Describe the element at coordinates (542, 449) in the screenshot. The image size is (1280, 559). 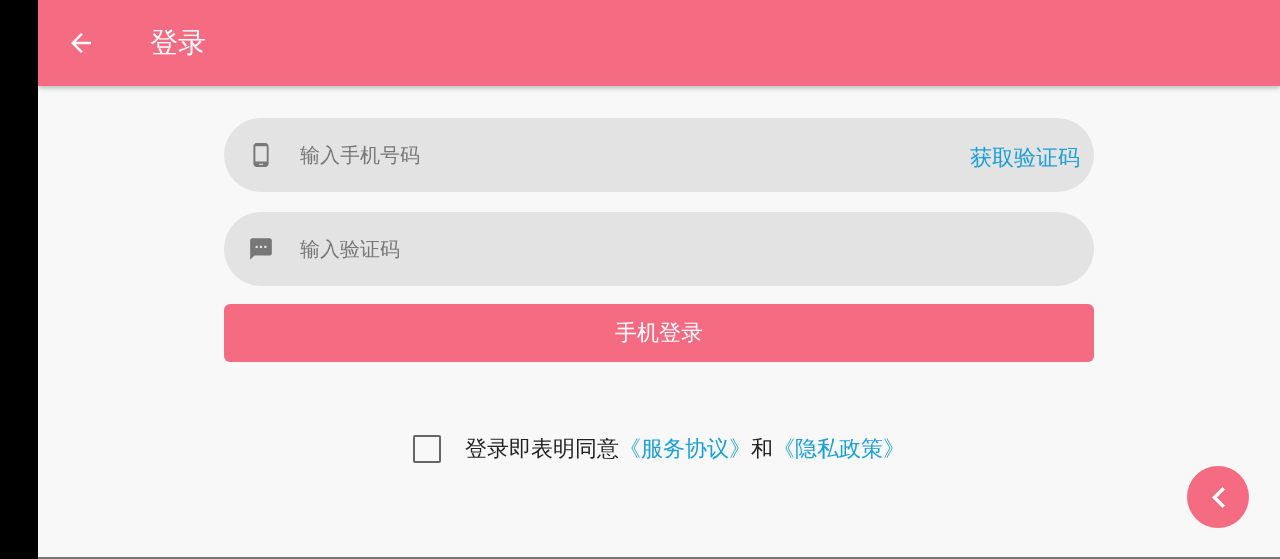
I see `agreement-text: 登录即表明同意` at that location.